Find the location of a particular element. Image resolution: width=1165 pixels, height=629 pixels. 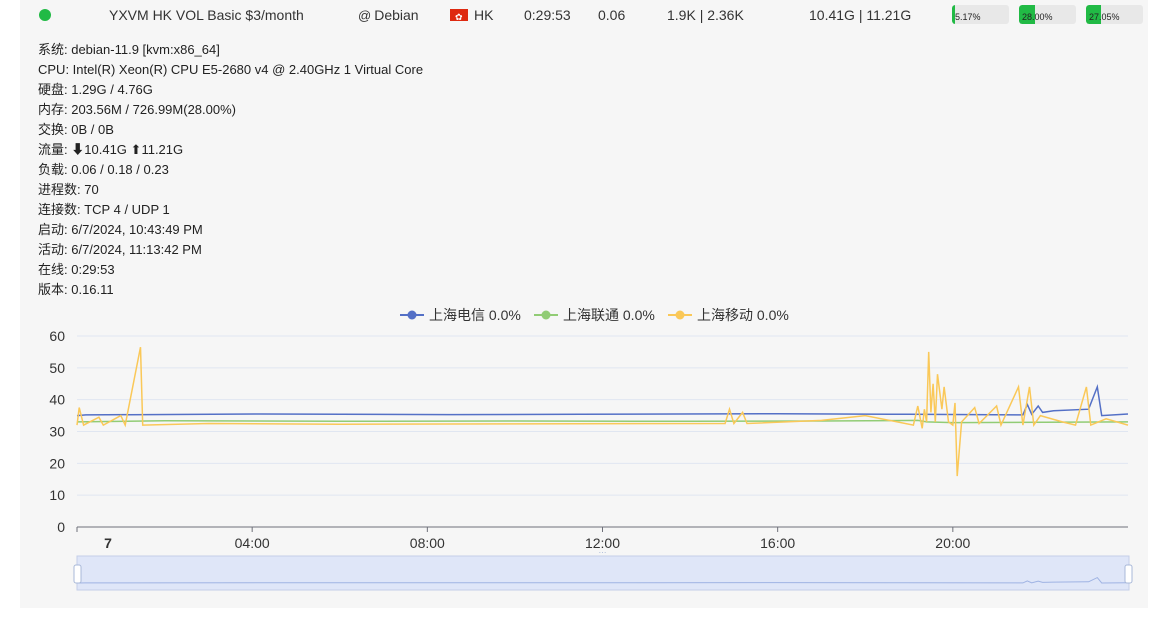

region-cell: HK is located at coordinates (472, 16).